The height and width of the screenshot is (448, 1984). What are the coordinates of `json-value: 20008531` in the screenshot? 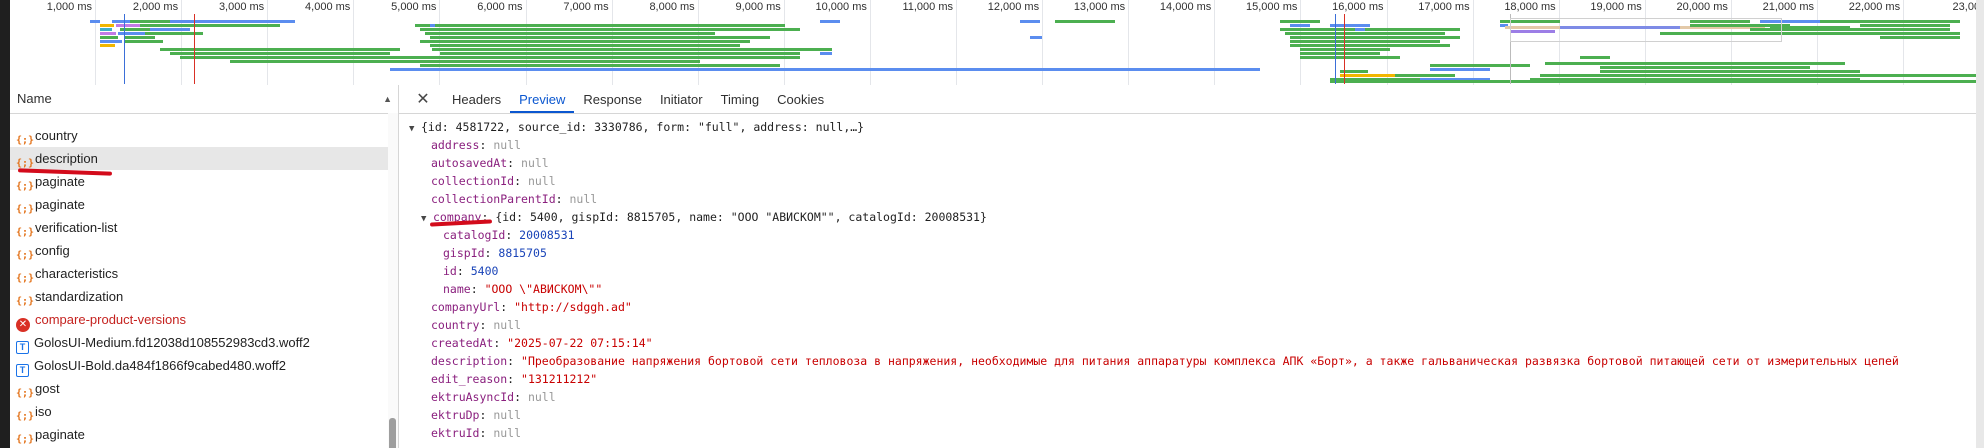 It's located at (547, 235).